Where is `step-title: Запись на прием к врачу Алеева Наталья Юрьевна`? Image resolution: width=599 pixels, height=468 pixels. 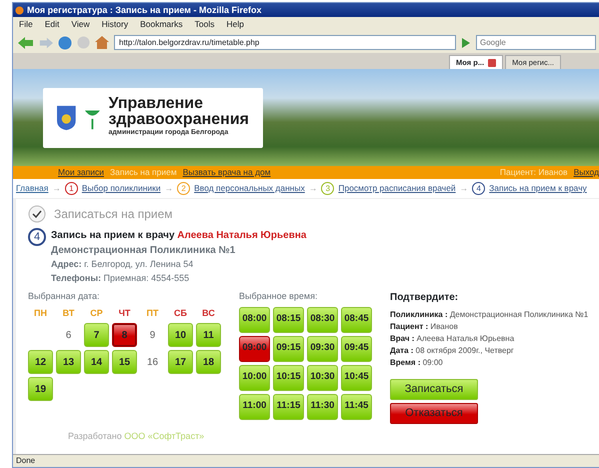 step-title: Запись на прием к врачу Алеева Наталья Юрьевна is located at coordinates (178, 236).